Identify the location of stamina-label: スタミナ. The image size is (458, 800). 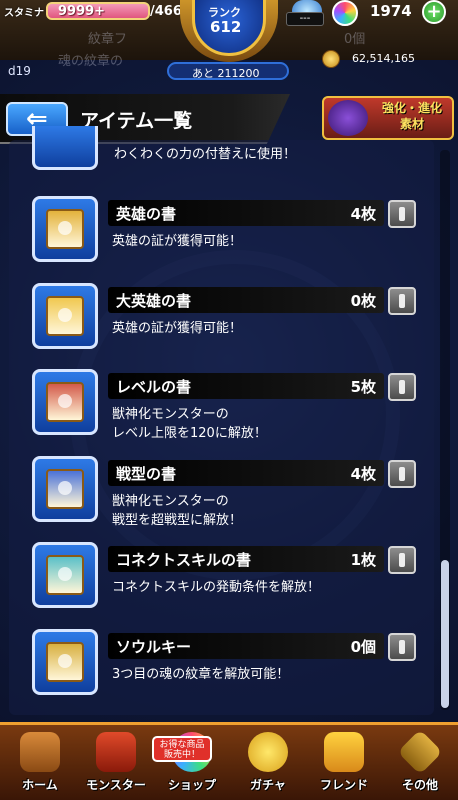
(24, 13).